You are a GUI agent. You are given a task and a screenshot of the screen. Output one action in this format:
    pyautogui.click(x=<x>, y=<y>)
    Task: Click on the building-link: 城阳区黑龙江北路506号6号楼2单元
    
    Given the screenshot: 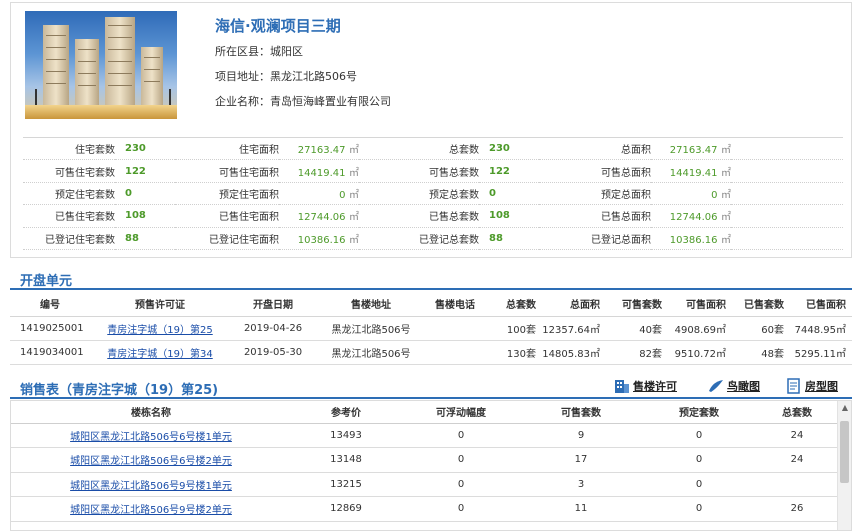 What is the action you would take?
    pyautogui.click(x=151, y=461)
    